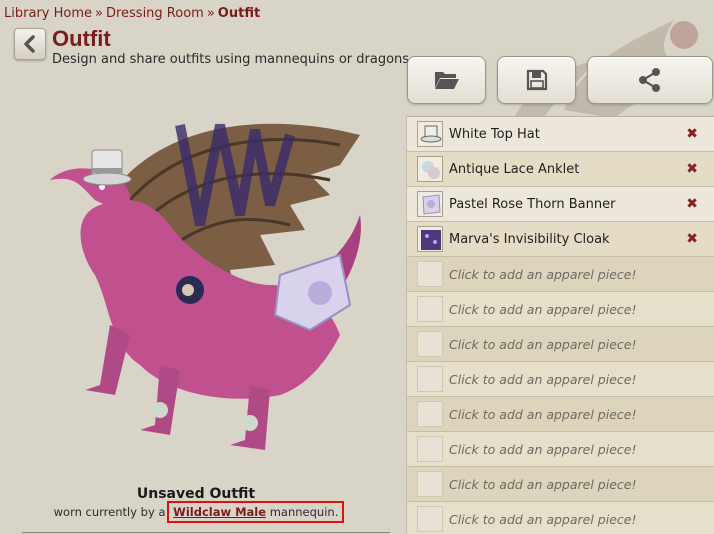 The image size is (714, 534). Describe the element at coordinates (219, 512) in the screenshot. I see `mannequin-link: Wildclaw Male` at that location.